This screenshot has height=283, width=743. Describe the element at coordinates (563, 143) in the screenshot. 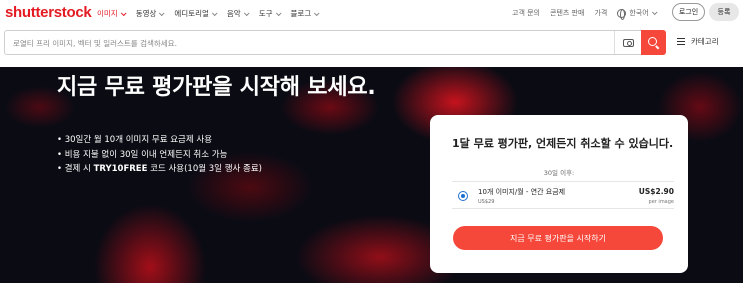

I see `offer-title: 1달 무료 평가판, 언제든지 취소할 수 있습니다.` at that location.